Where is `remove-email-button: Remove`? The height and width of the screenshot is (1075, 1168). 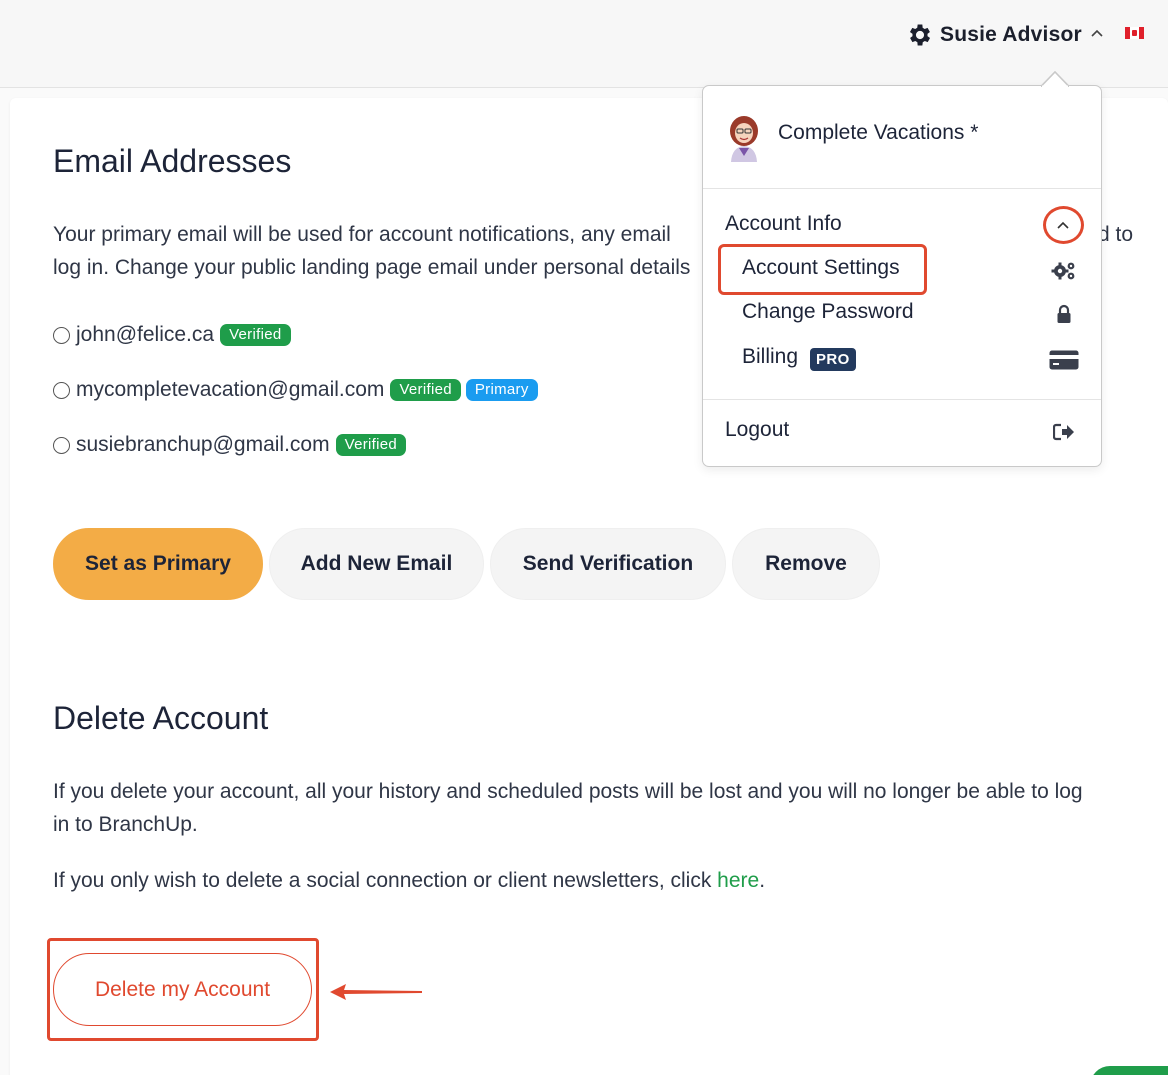 remove-email-button: Remove is located at coordinates (806, 564).